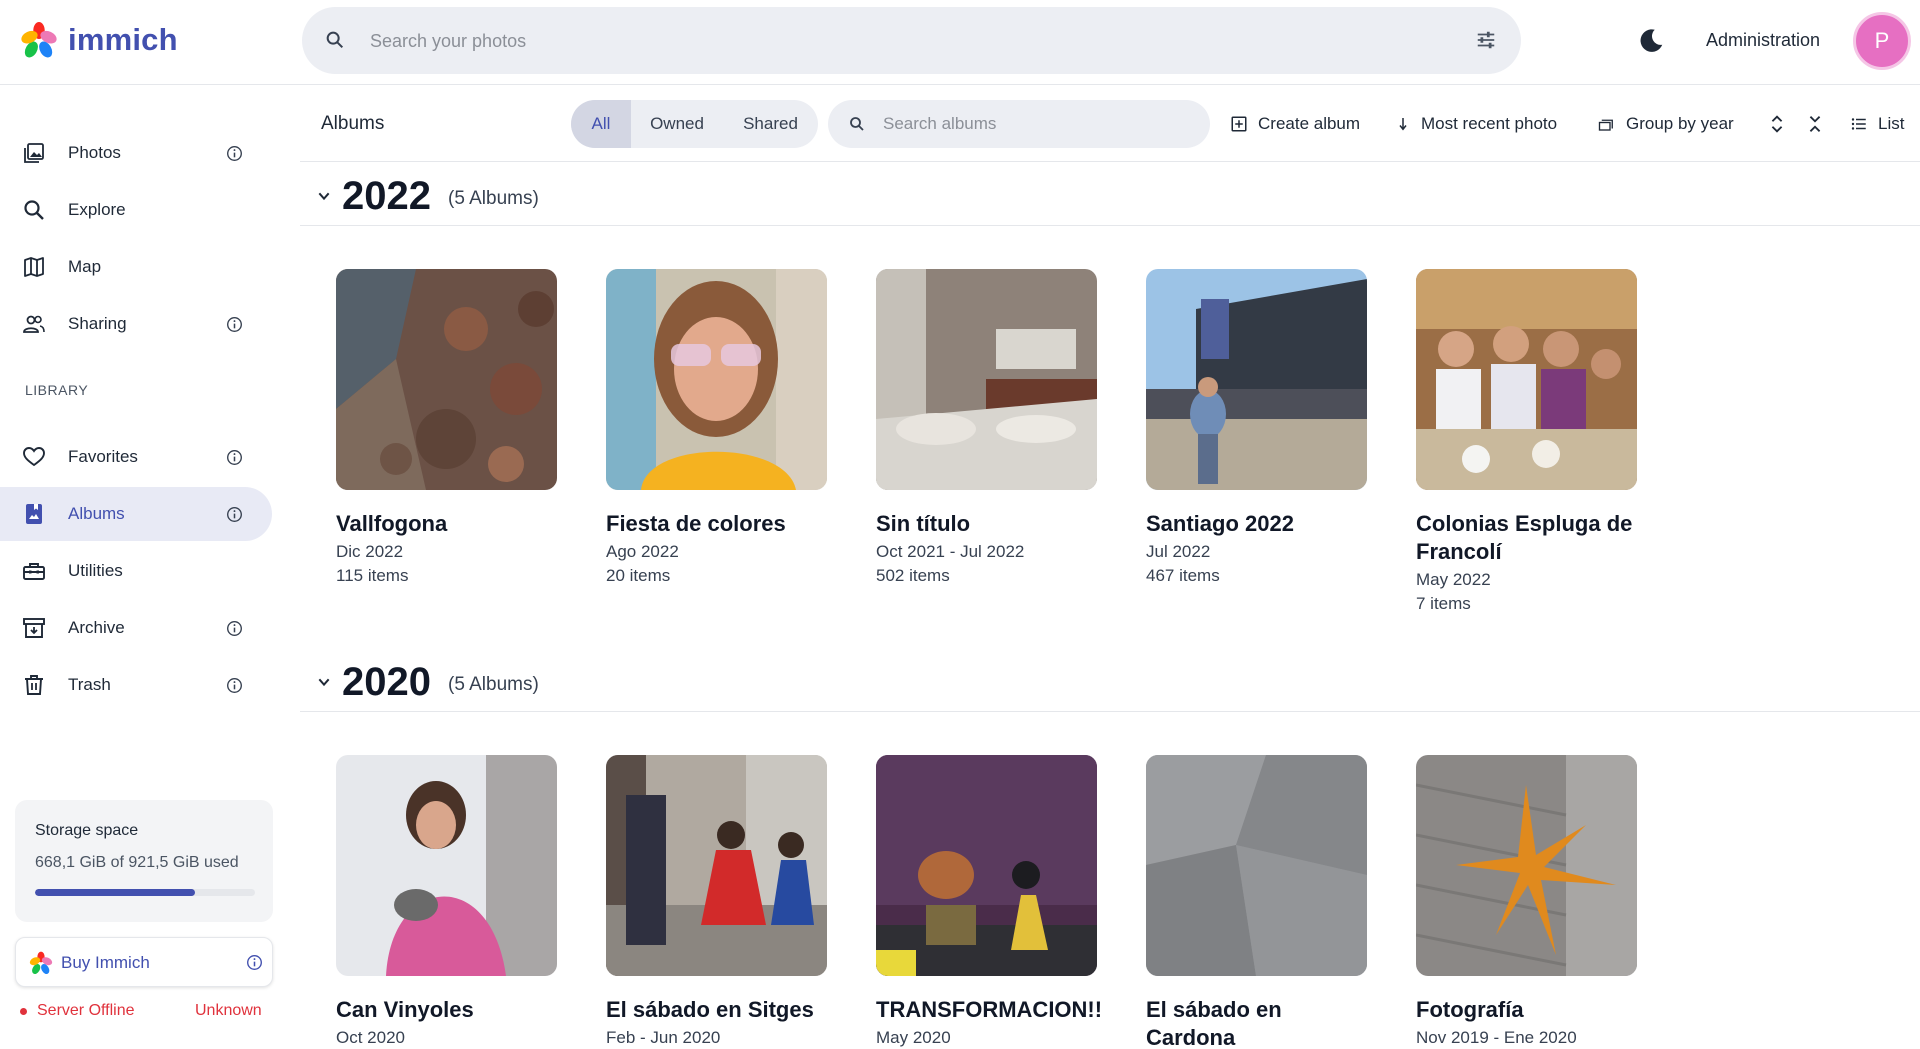 This screenshot has width=1920, height=1049. Describe the element at coordinates (1527, 538) in the screenshot. I see `album-title: Colonias Espluga de Francolí` at that location.